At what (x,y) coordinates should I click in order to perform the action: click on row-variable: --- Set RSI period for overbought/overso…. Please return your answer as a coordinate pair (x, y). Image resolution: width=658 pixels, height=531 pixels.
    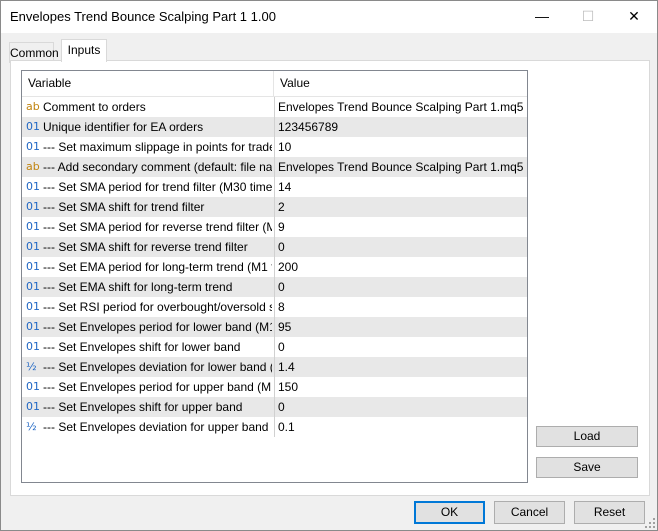
    Looking at the image, I should click on (157, 307).